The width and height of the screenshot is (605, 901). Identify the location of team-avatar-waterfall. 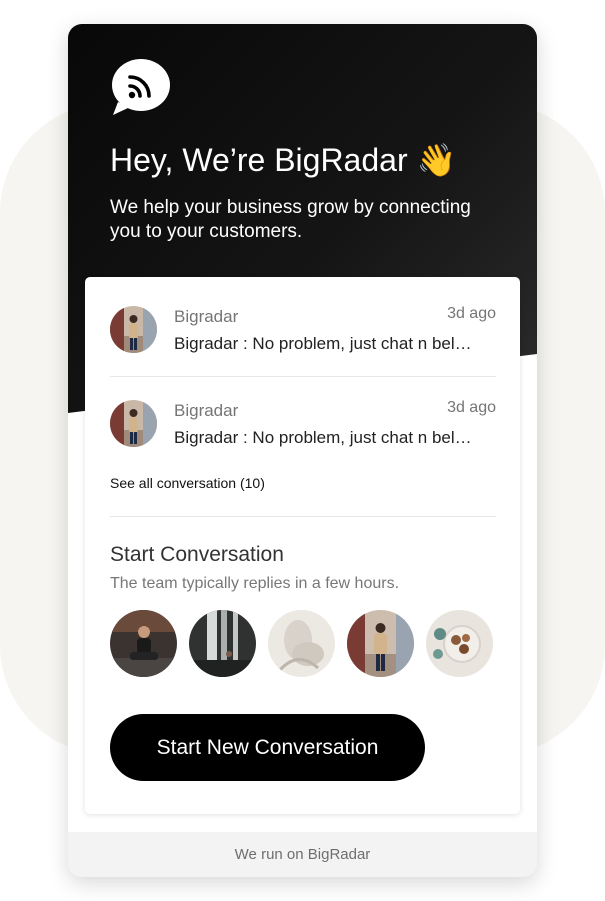
(222, 643).